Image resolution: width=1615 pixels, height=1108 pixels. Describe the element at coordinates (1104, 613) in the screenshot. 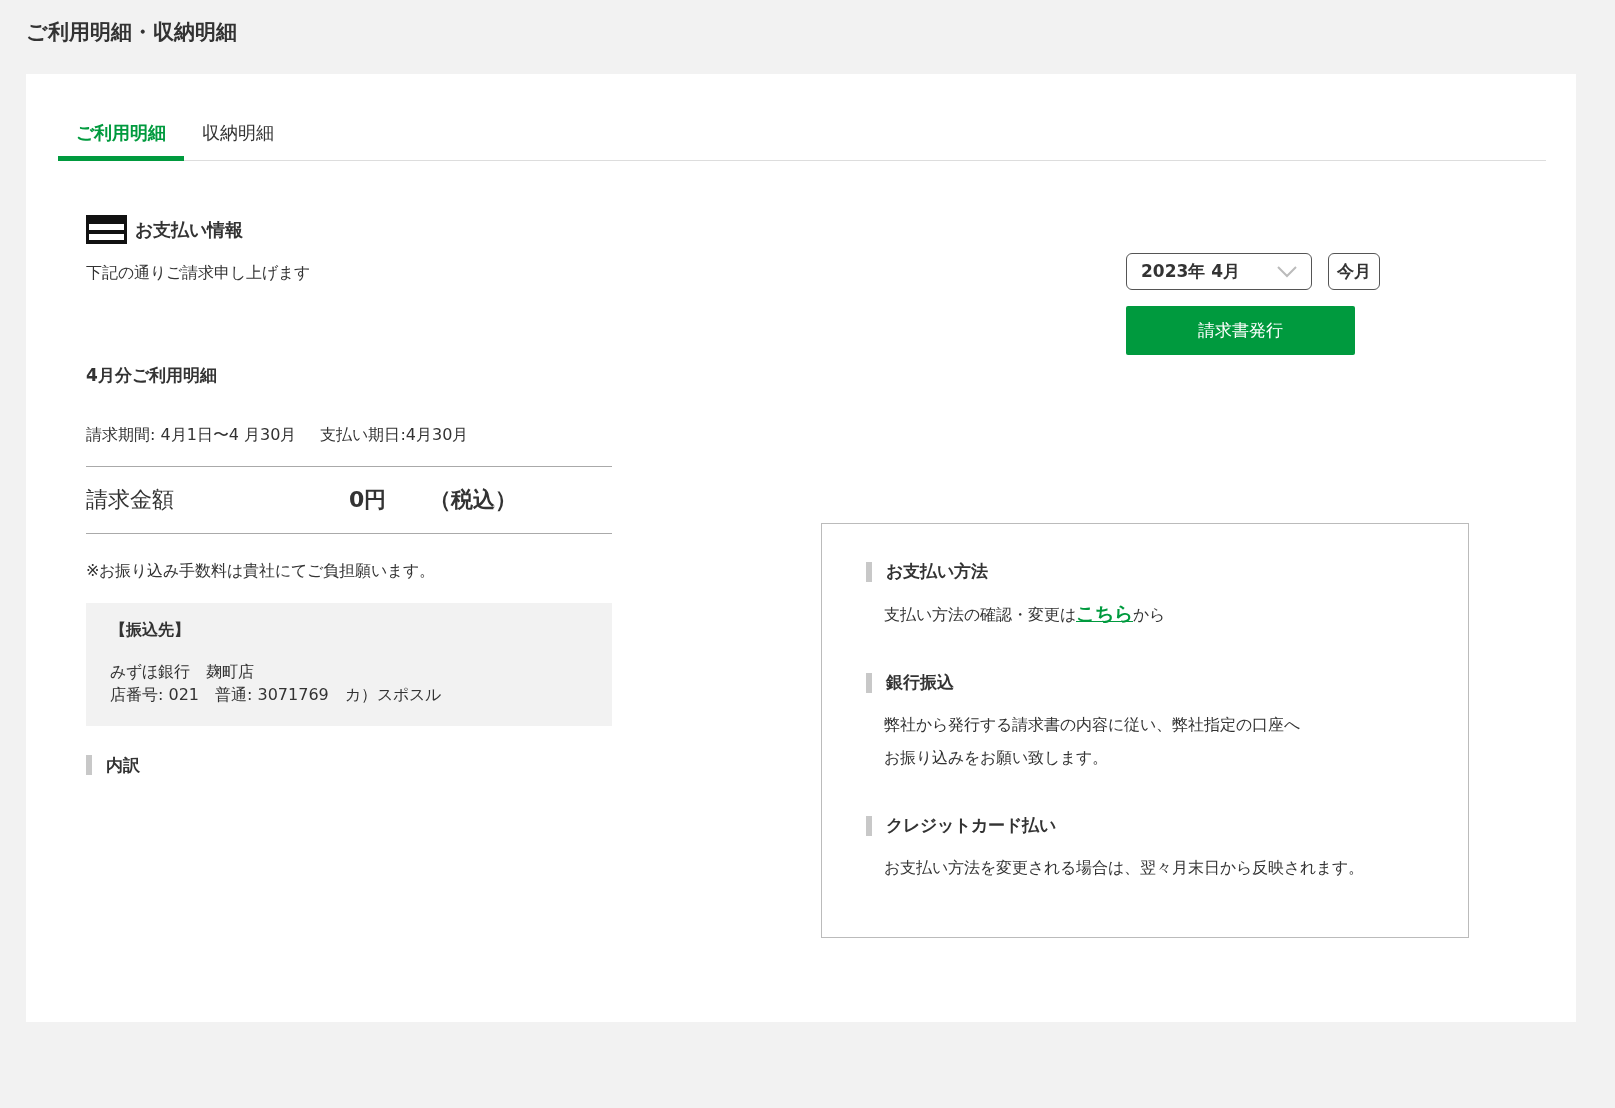

I see `here-link: こちら` at that location.